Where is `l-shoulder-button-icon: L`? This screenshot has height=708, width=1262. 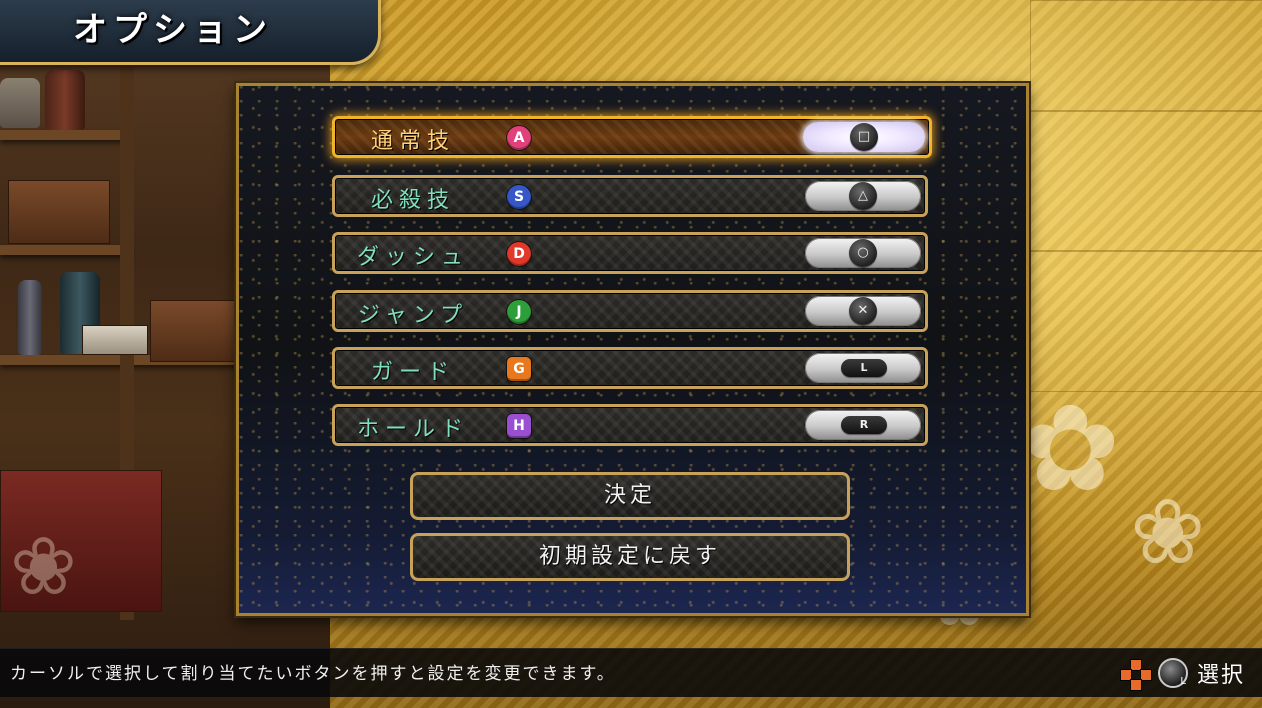 l-shoulder-button-icon: L is located at coordinates (864, 368).